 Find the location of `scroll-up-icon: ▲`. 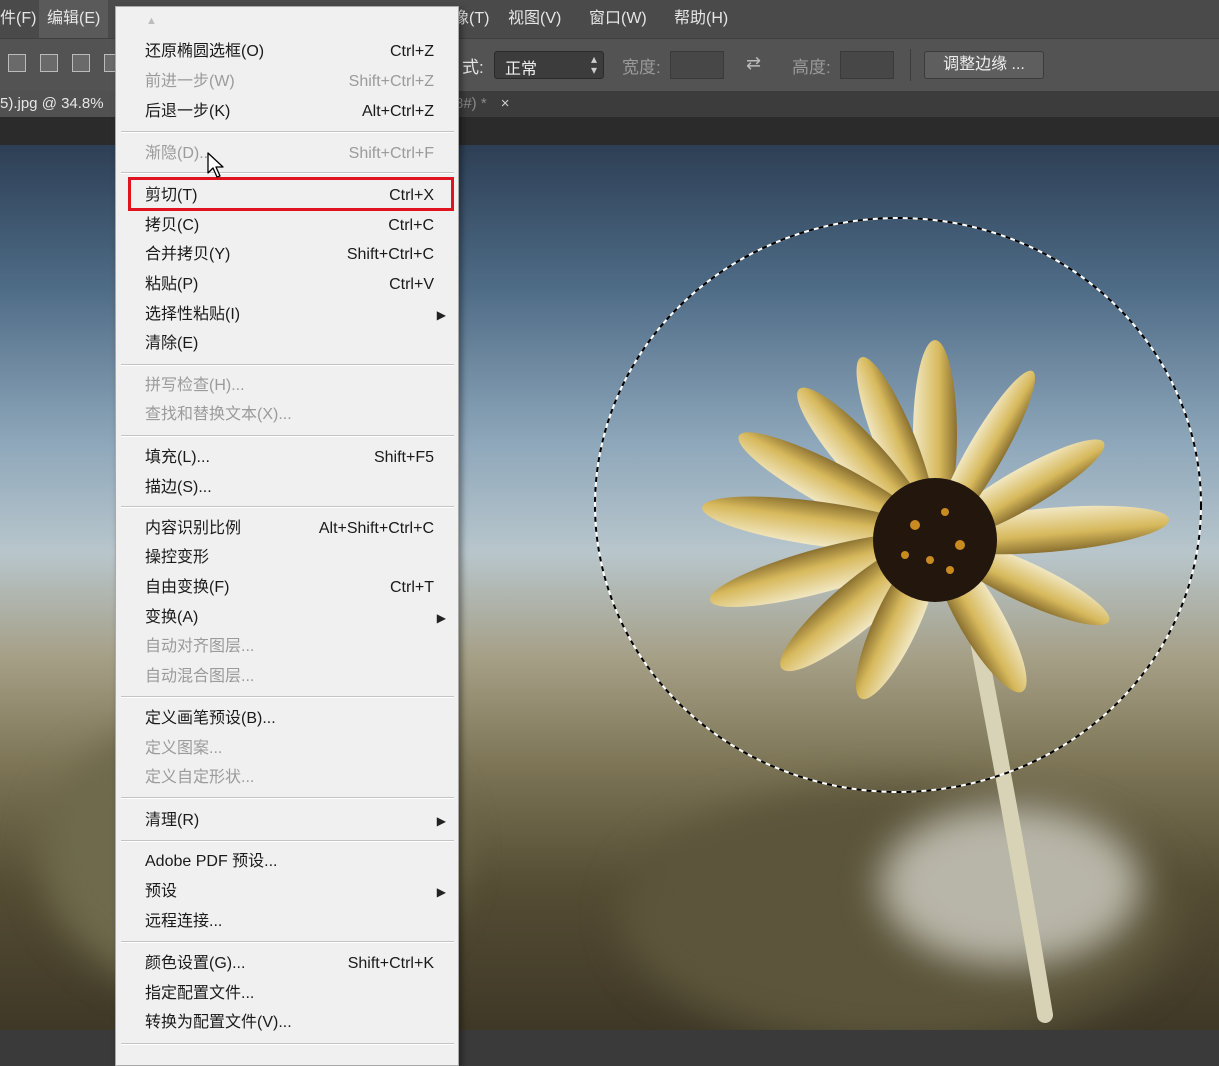

scroll-up-icon: ▲ is located at coordinates (151, 21).